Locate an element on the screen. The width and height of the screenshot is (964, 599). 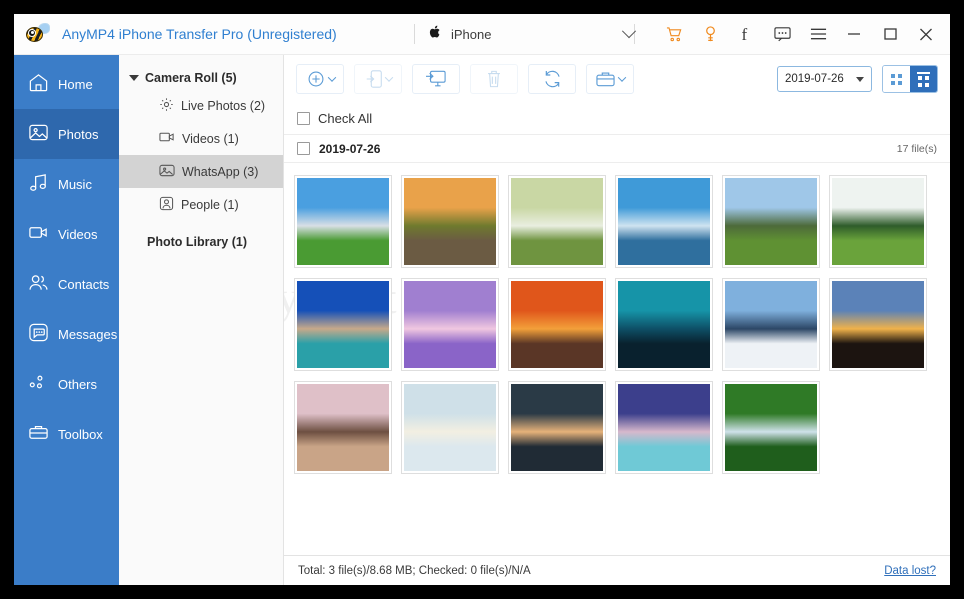
caret-down-icon is located at coordinates (134, 78).